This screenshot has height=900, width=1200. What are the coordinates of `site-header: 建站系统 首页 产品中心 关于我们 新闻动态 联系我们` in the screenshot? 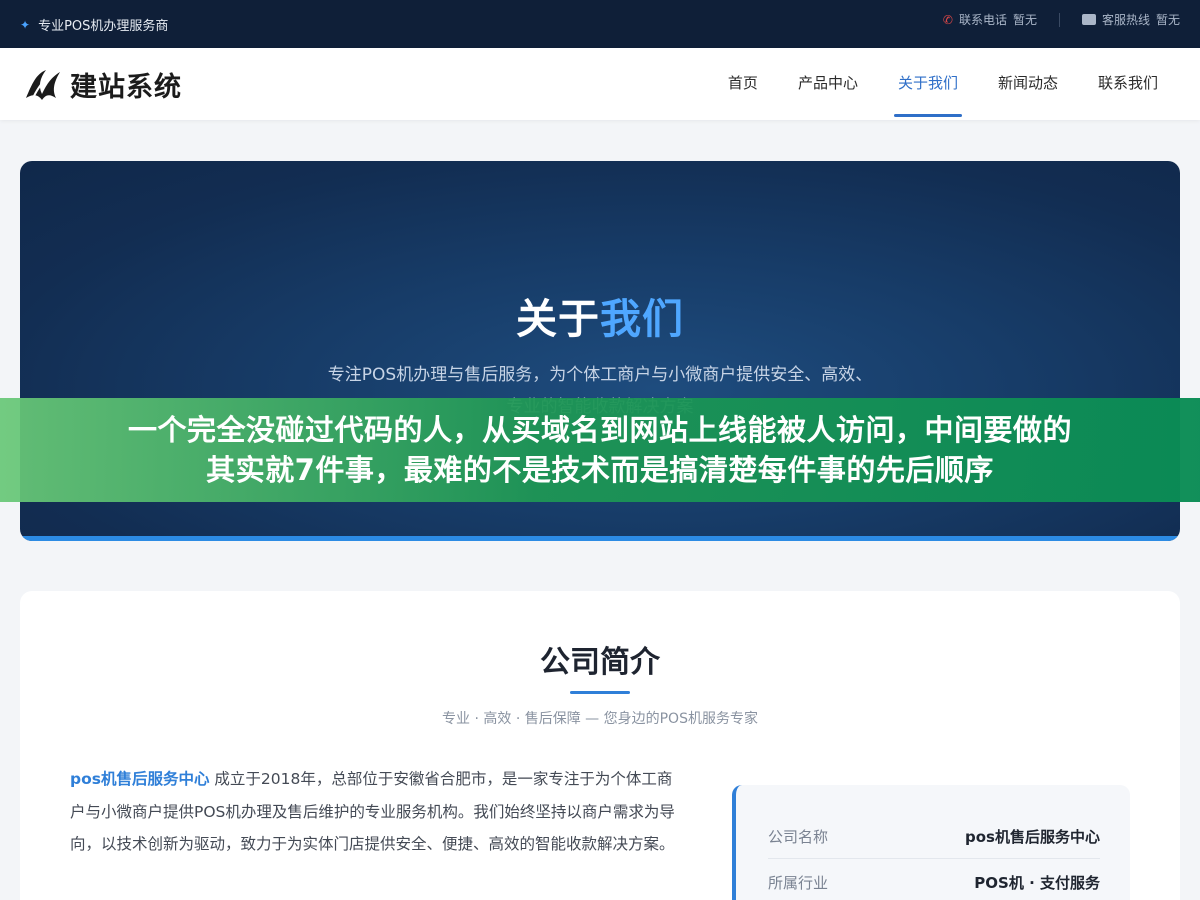 It's located at (600, 84).